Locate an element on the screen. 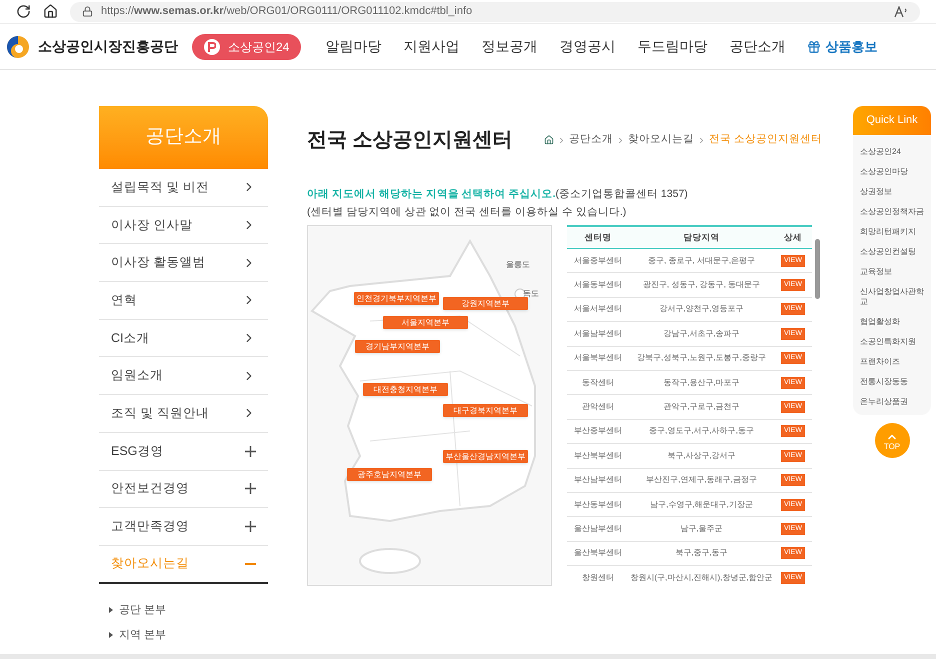 The image size is (936, 659). sidebar-item: 이사장 인사말 is located at coordinates (183, 225).